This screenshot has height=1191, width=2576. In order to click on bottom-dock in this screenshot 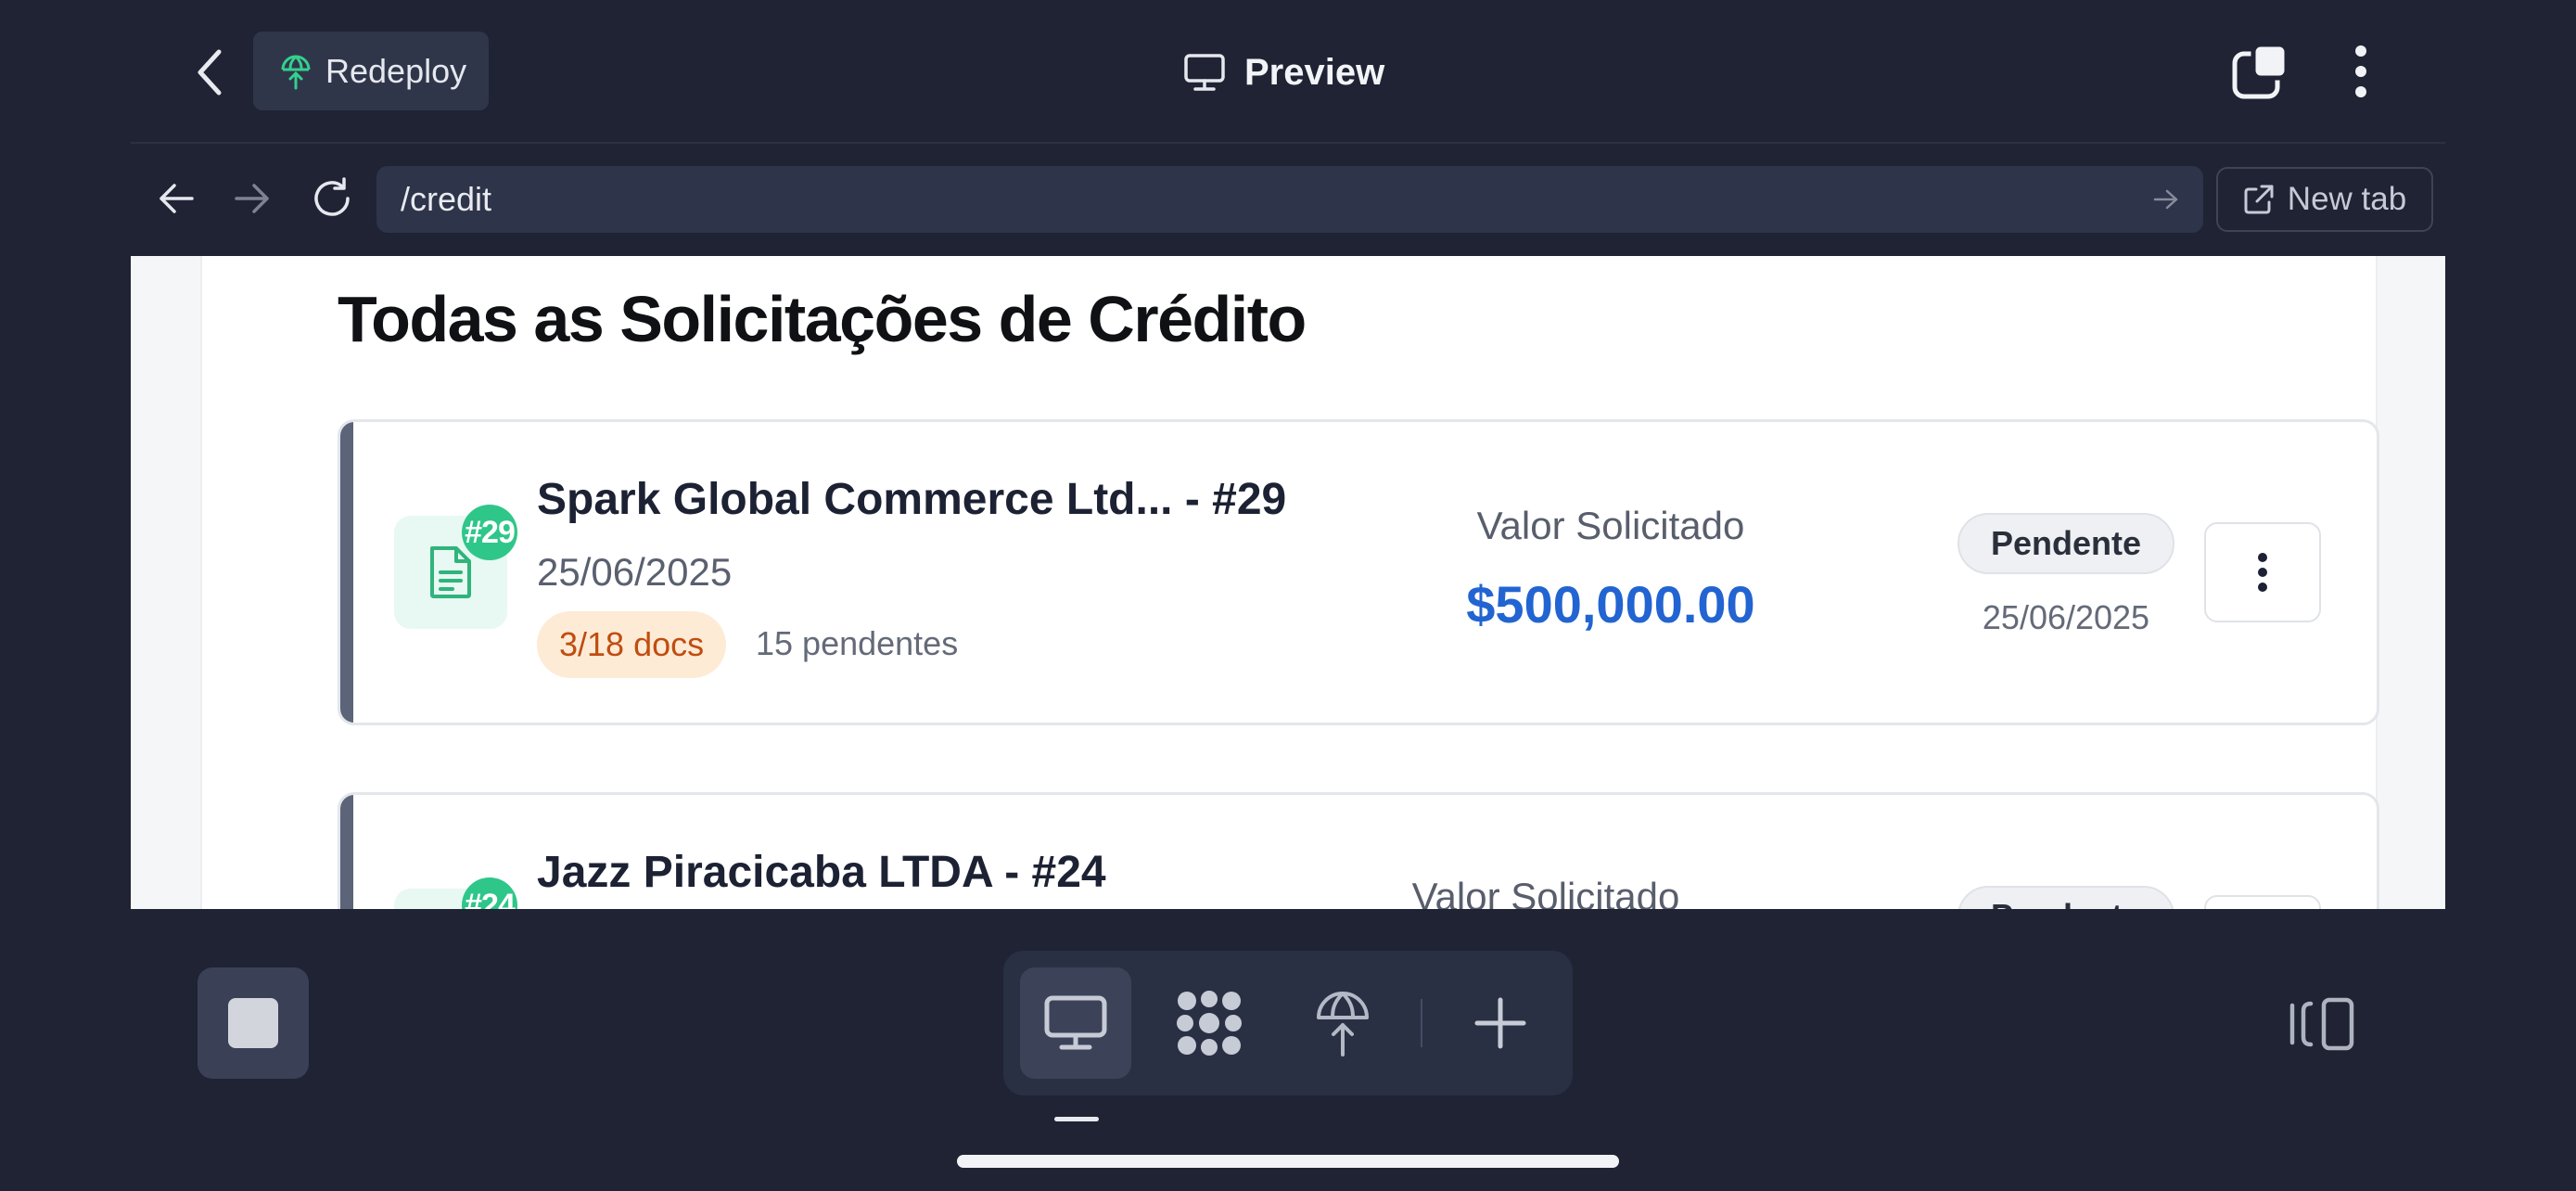, I will do `click(1288, 1023)`.